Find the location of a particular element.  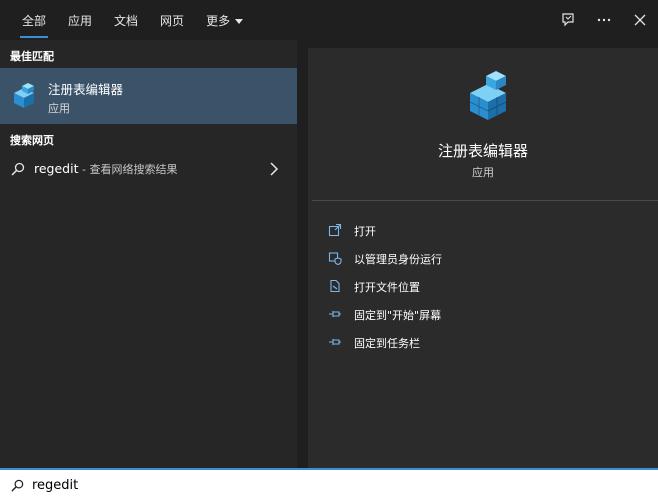

web-search-result: regedit - 查看网络搜索结果 is located at coordinates (148, 169).